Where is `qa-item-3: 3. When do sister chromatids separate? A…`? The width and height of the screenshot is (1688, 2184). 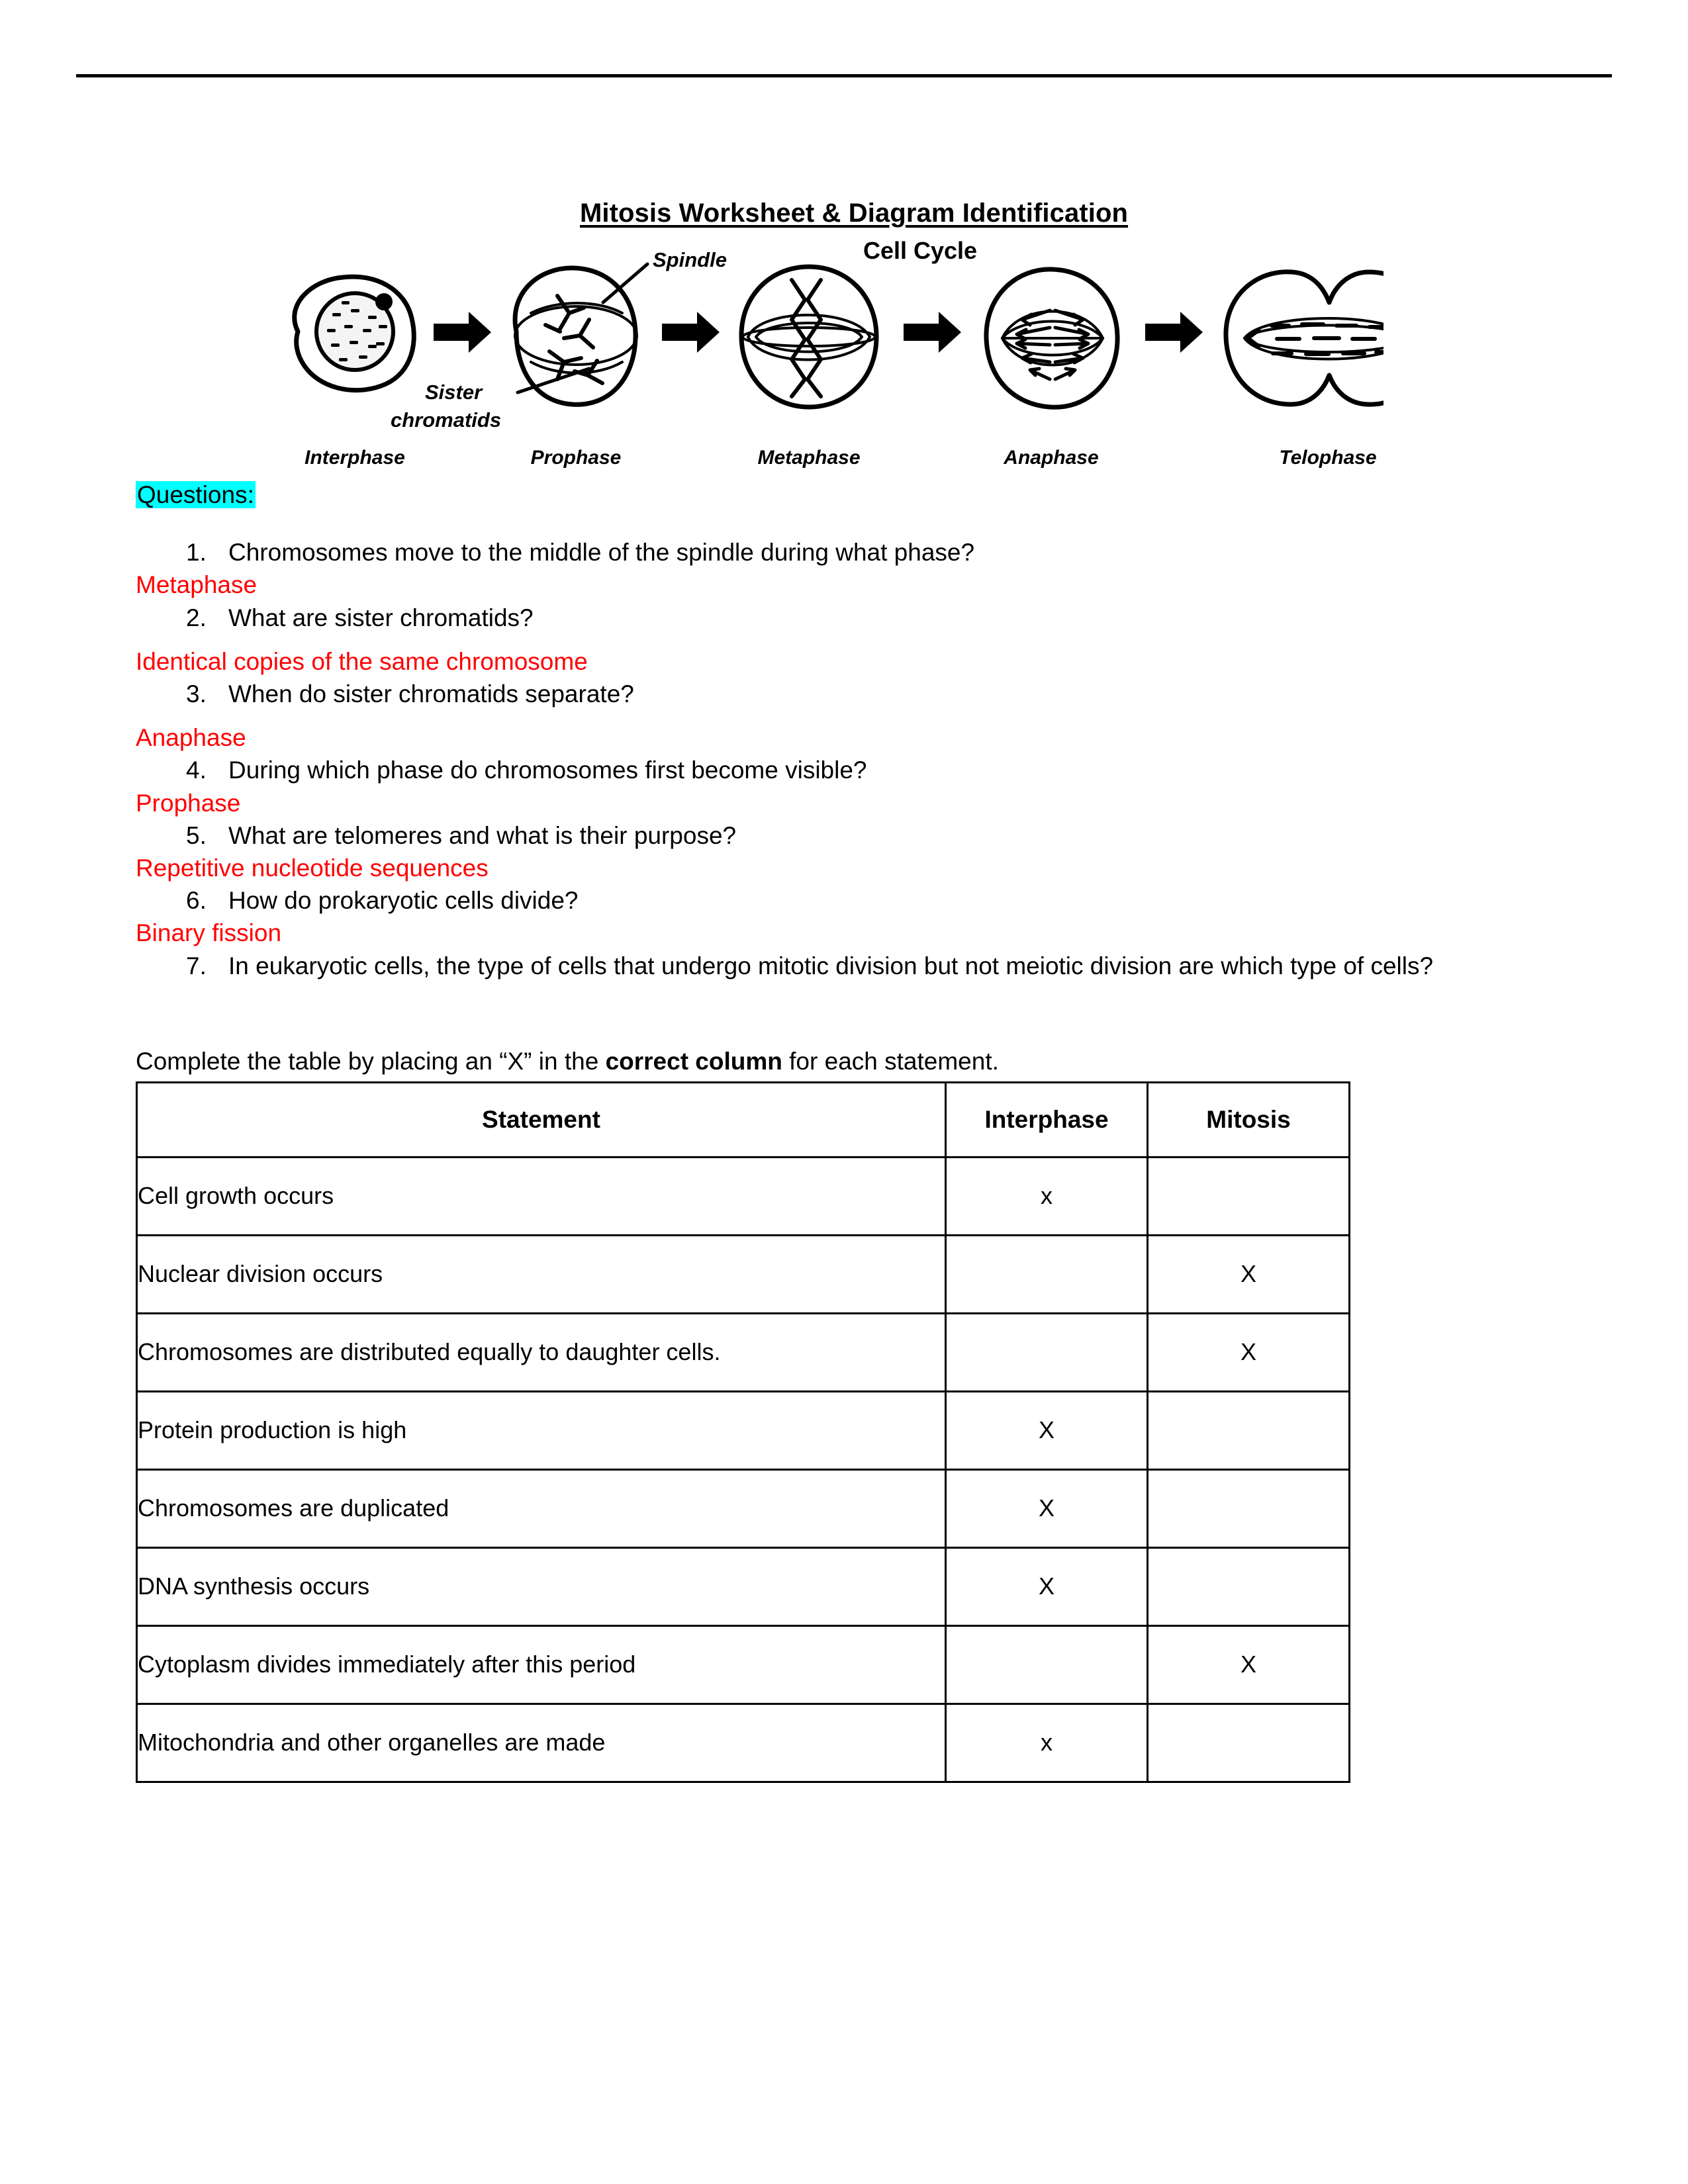
qa-item-3: 3. When do sister chromatids separate? A… is located at coordinates (844, 716).